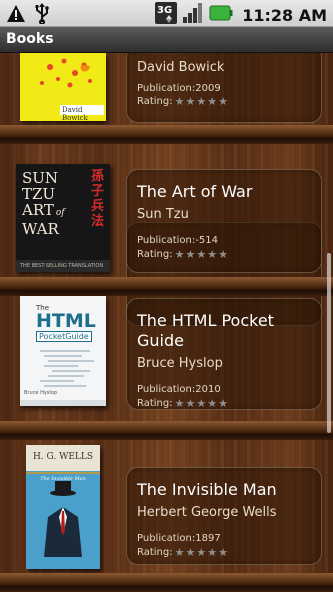 The width and height of the screenshot is (333, 592). What do you see at coordinates (63, 457) in the screenshot?
I see `cover-author-text: H. G. WELLS` at bounding box center [63, 457].